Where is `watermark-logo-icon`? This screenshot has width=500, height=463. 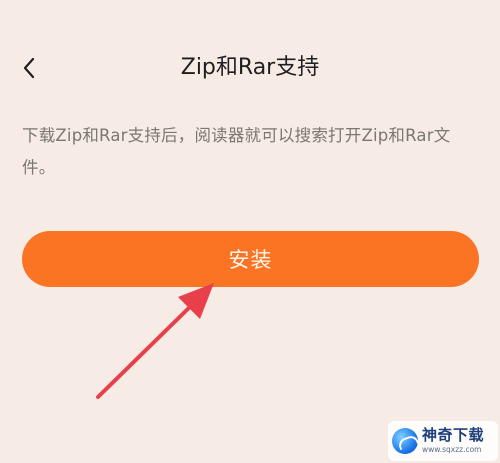 watermark-logo-icon is located at coordinates (405, 441).